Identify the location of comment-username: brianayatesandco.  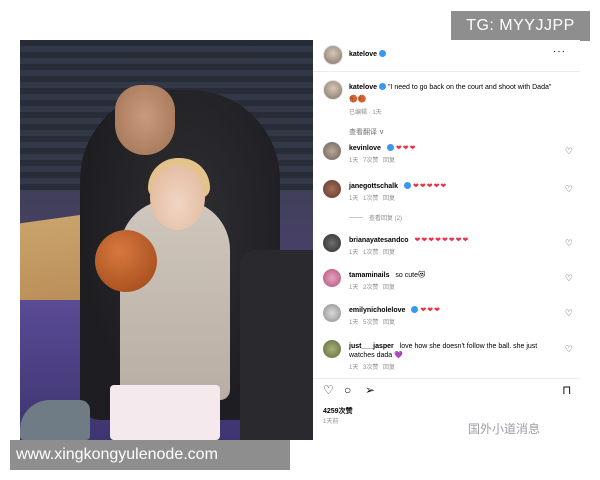
(379, 240).